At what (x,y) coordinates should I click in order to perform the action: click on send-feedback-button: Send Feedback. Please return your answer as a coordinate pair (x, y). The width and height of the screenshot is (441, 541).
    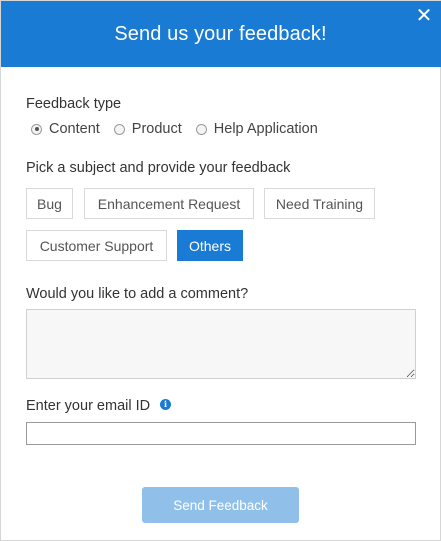
    Looking at the image, I should click on (220, 505).